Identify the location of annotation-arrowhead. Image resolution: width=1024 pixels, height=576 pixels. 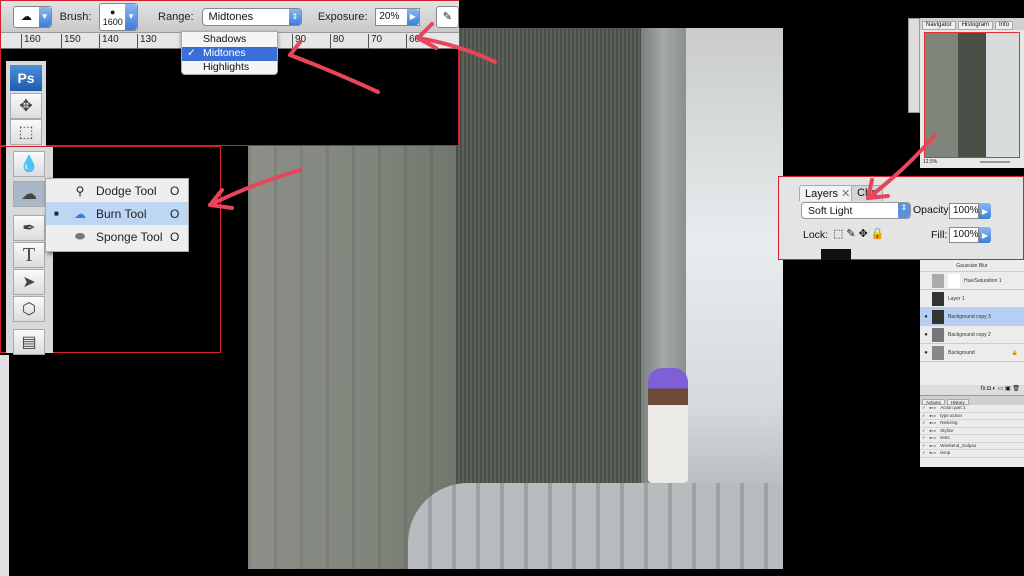
(427, 36).